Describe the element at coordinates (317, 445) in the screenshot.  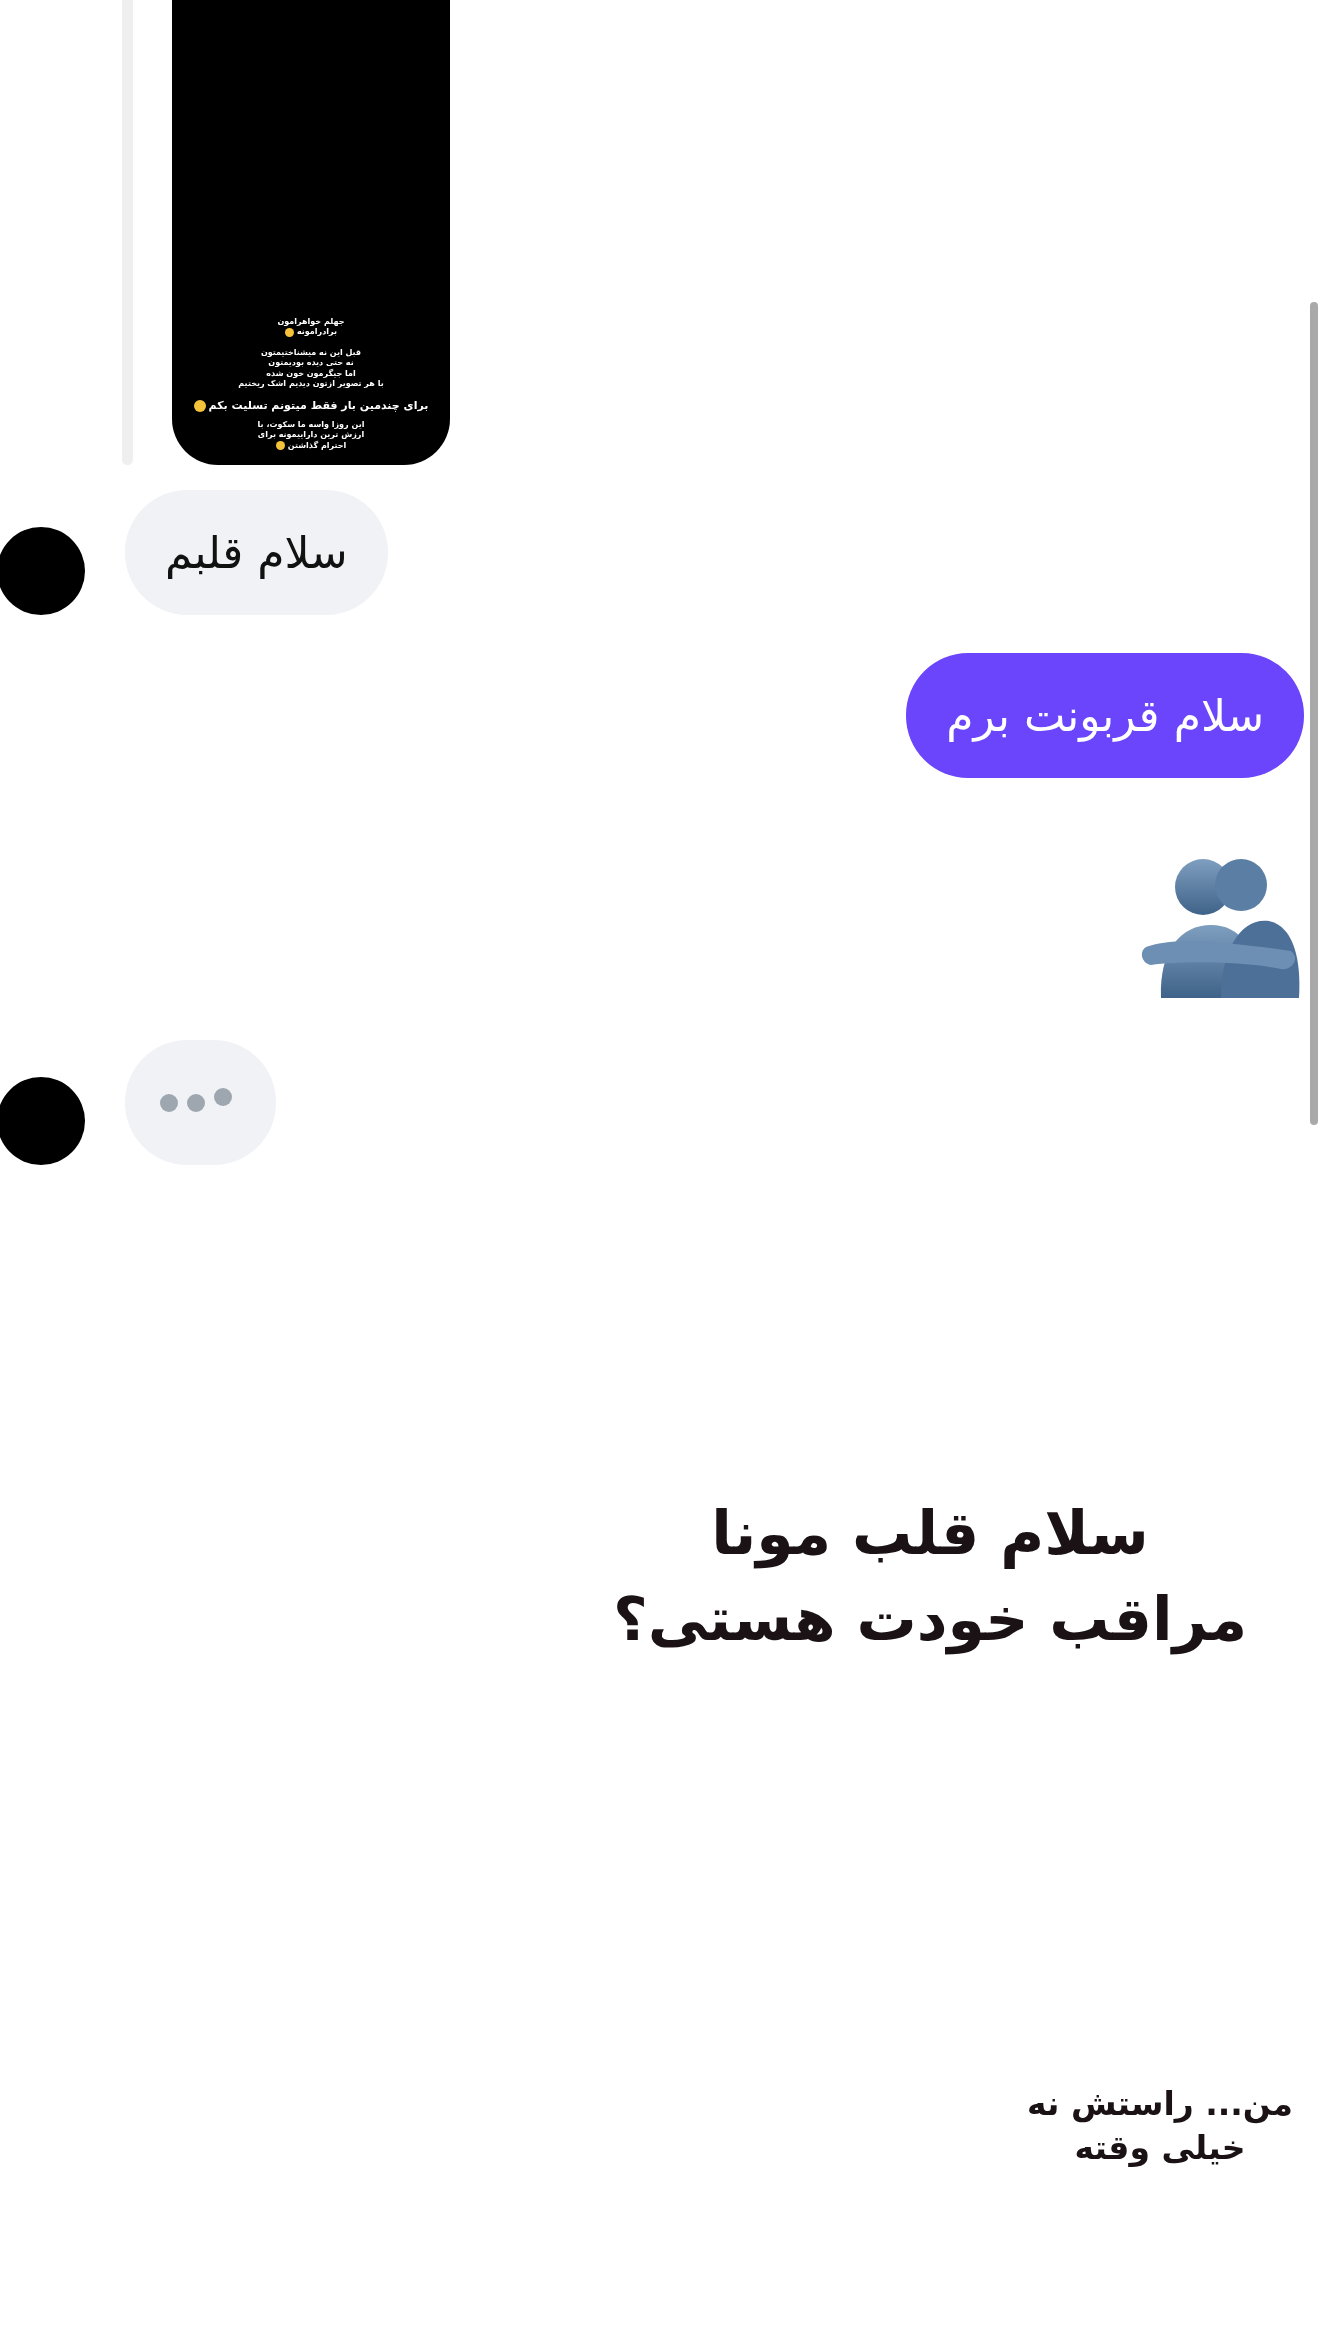
I see `story-text: احترام گذاشتن` at that location.